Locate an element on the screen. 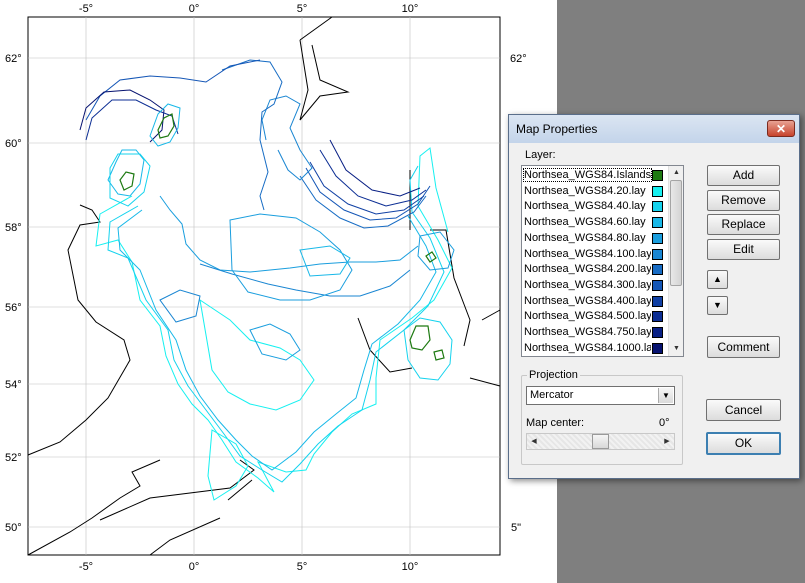 The image size is (805, 583). layer-list-item: Northsea_WGS84.400.lay is located at coordinates (595, 302).